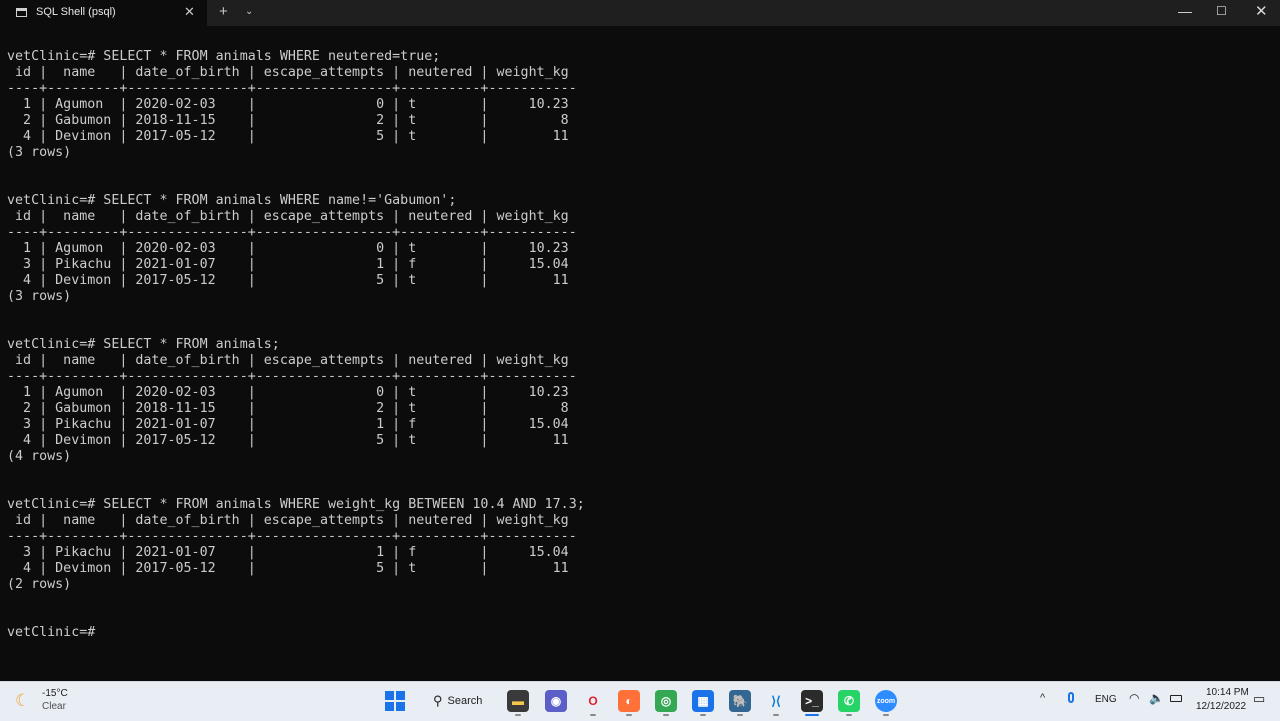  I want to click on firefox-taskbar-button: ◐, so click(629, 701).